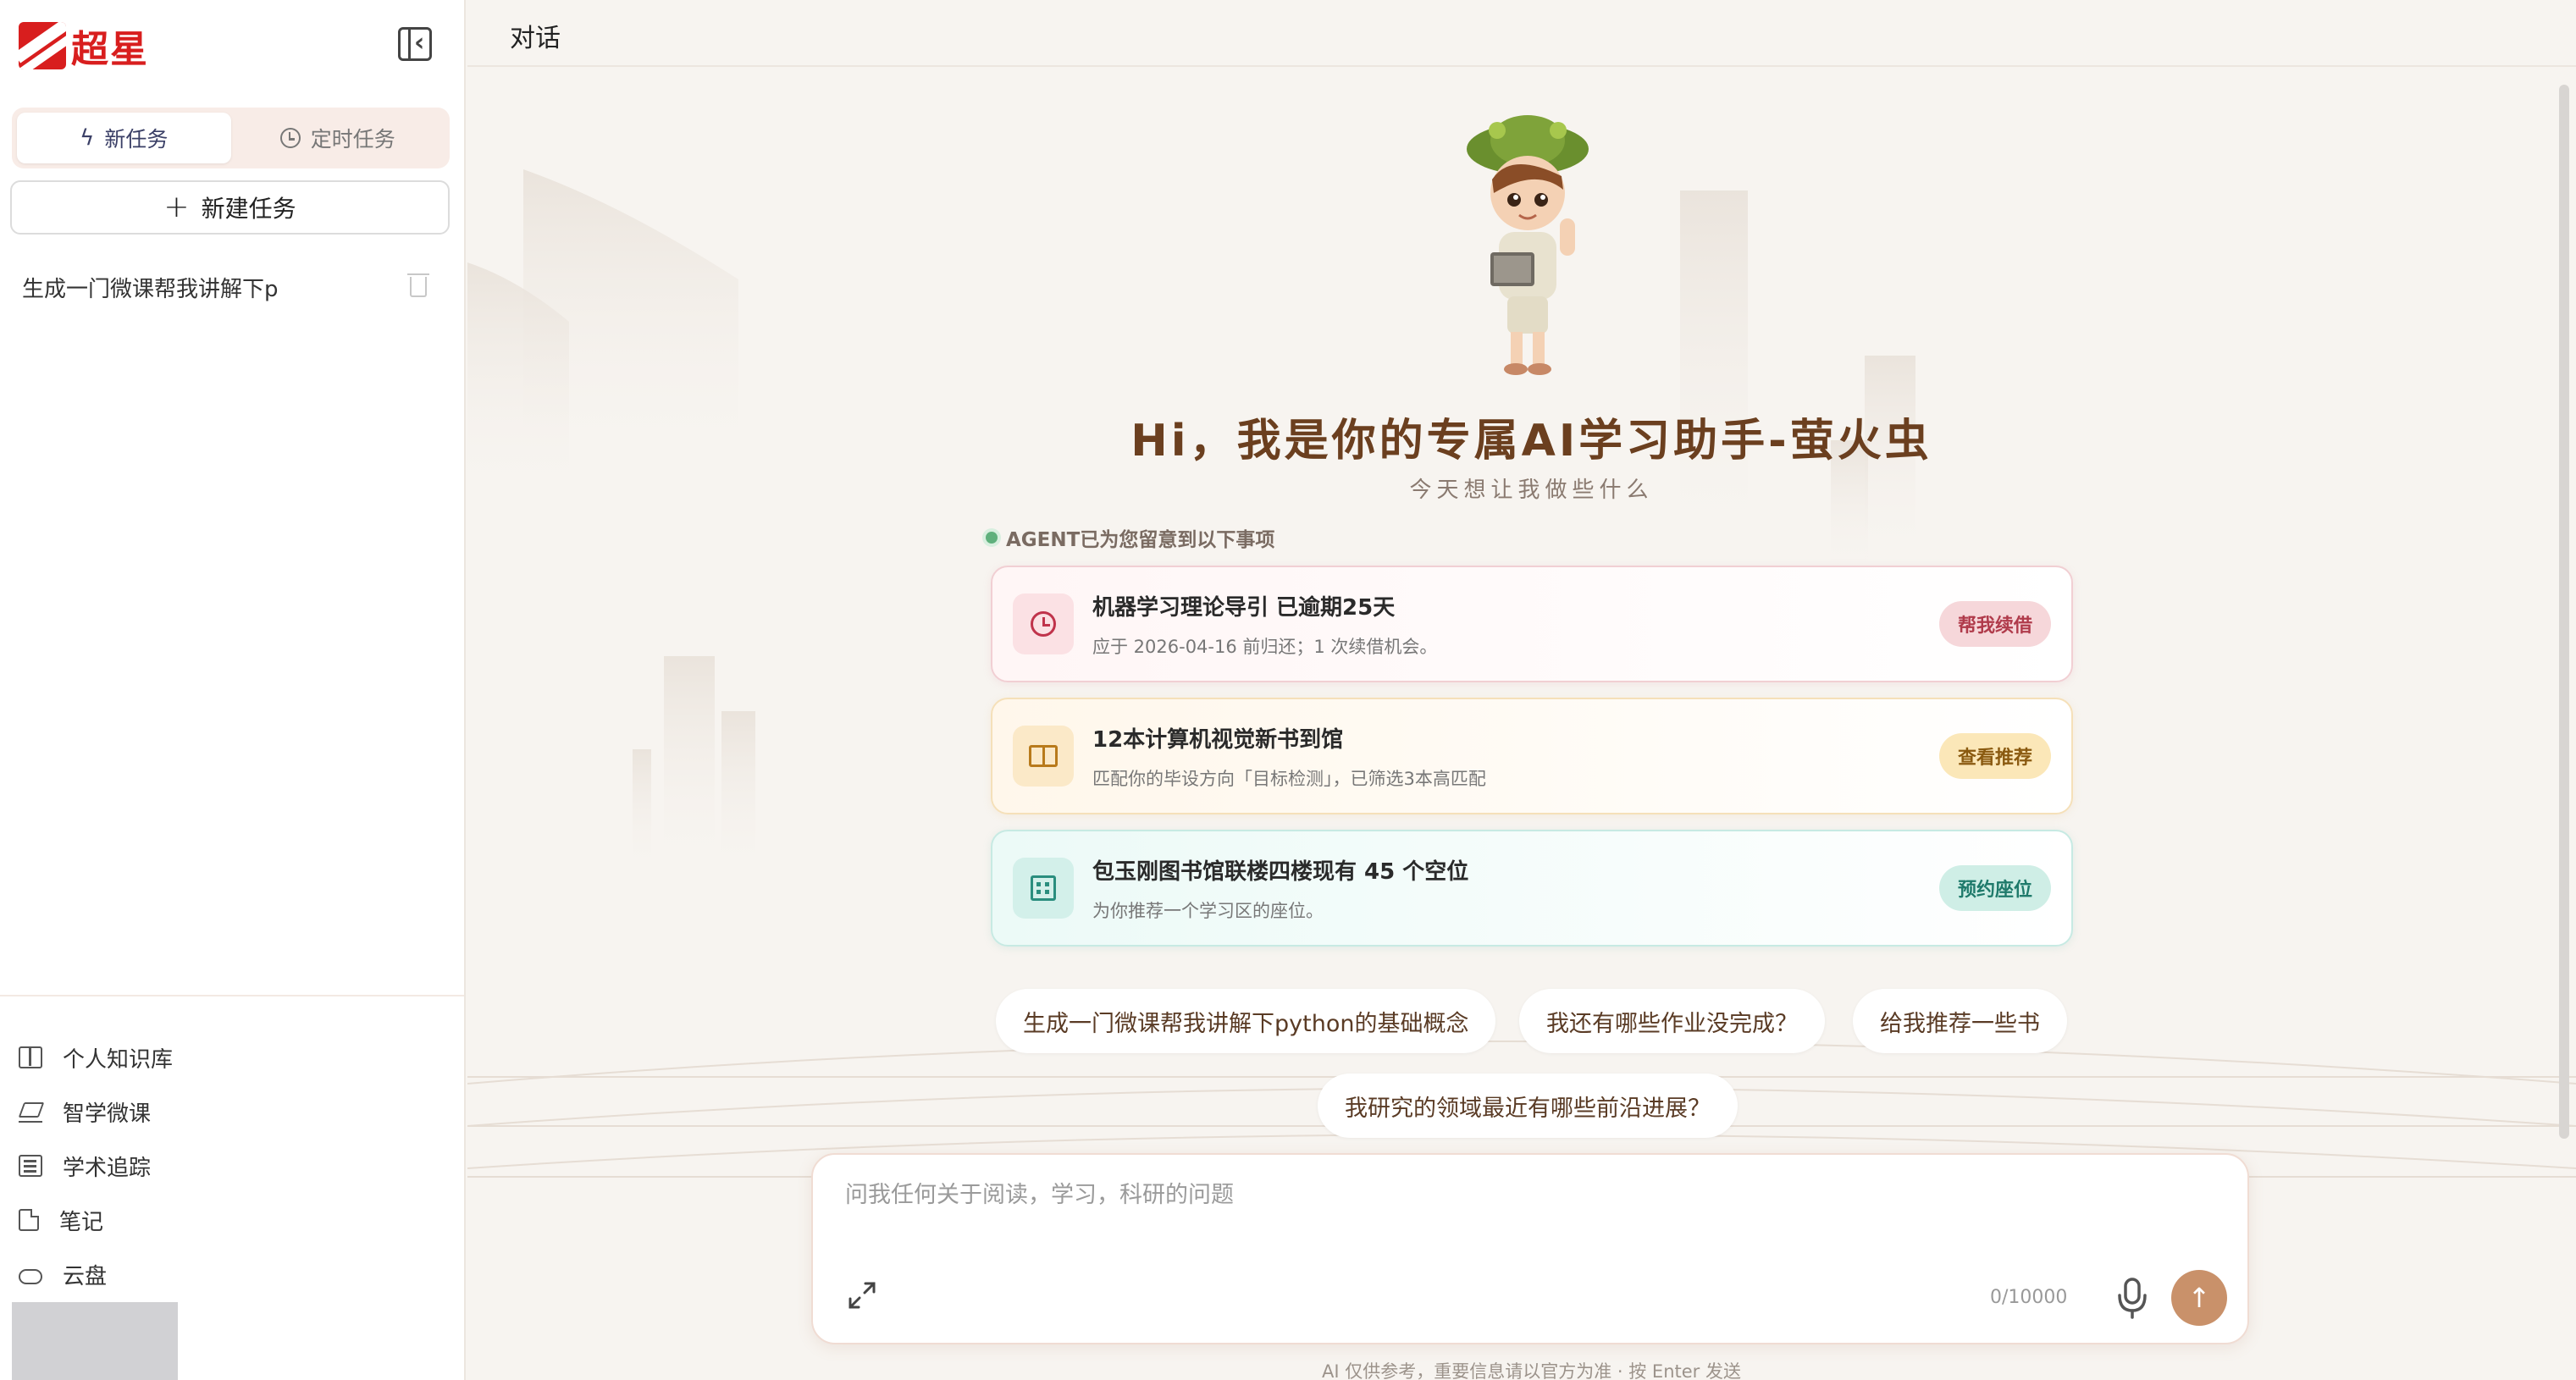 This screenshot has height=1380, width=2576. I want to click on sidebar-item-label: 个人知识库, so click(119, 1059).